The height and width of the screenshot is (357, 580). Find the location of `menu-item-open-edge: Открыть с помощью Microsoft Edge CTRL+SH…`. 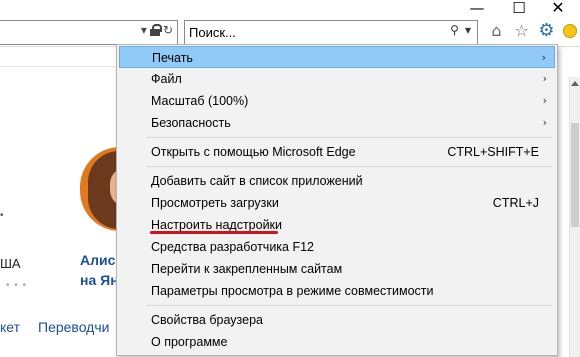

menu-item-open-edge: Открыть с помощью Microsoft Edge CTRL+SH… is located at coordinates (337, 152).